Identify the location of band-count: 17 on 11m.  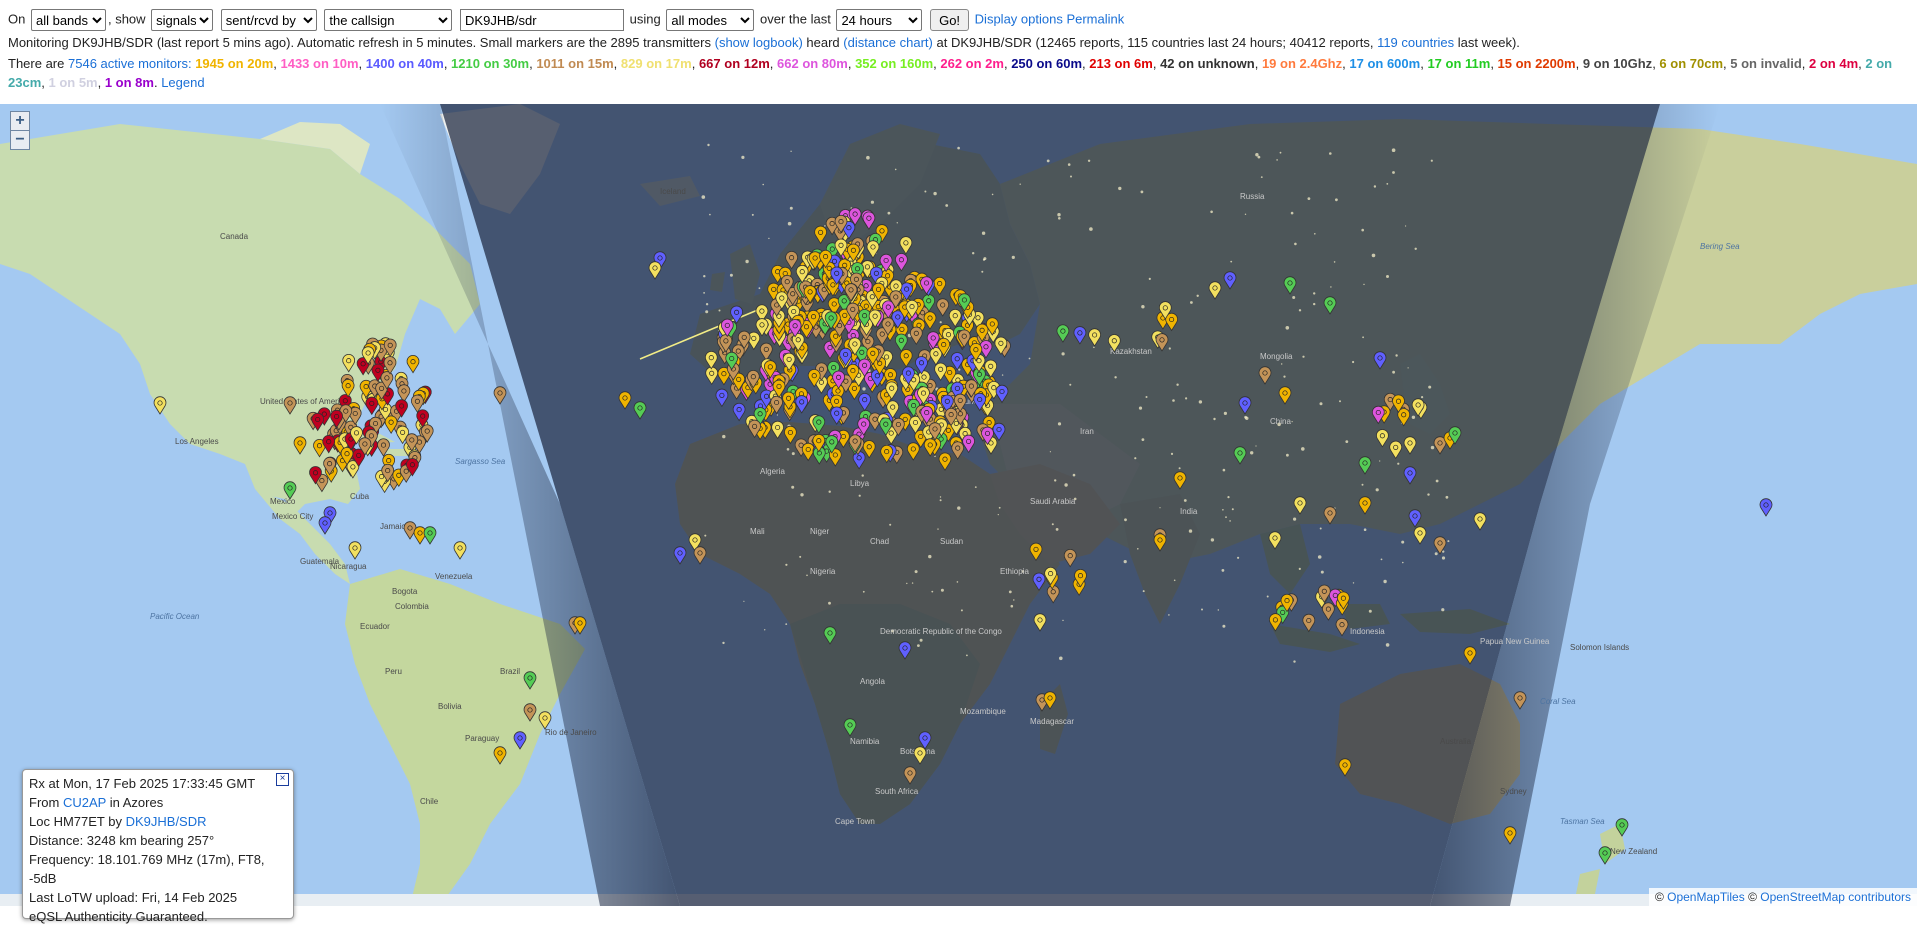
(1459, 63).